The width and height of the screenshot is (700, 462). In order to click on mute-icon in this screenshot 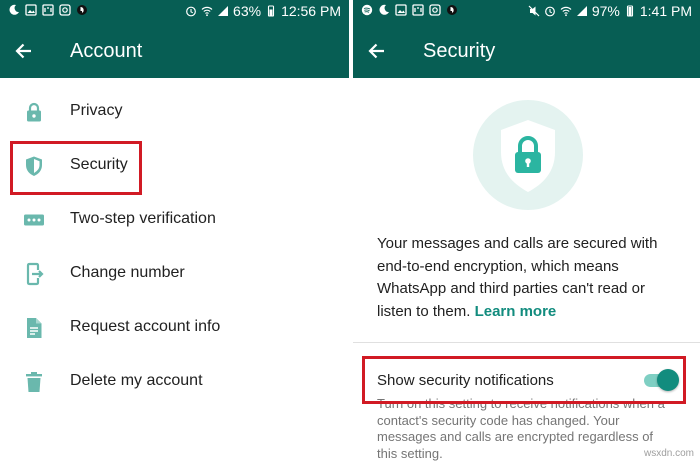, I will do `click(534, 11)`.